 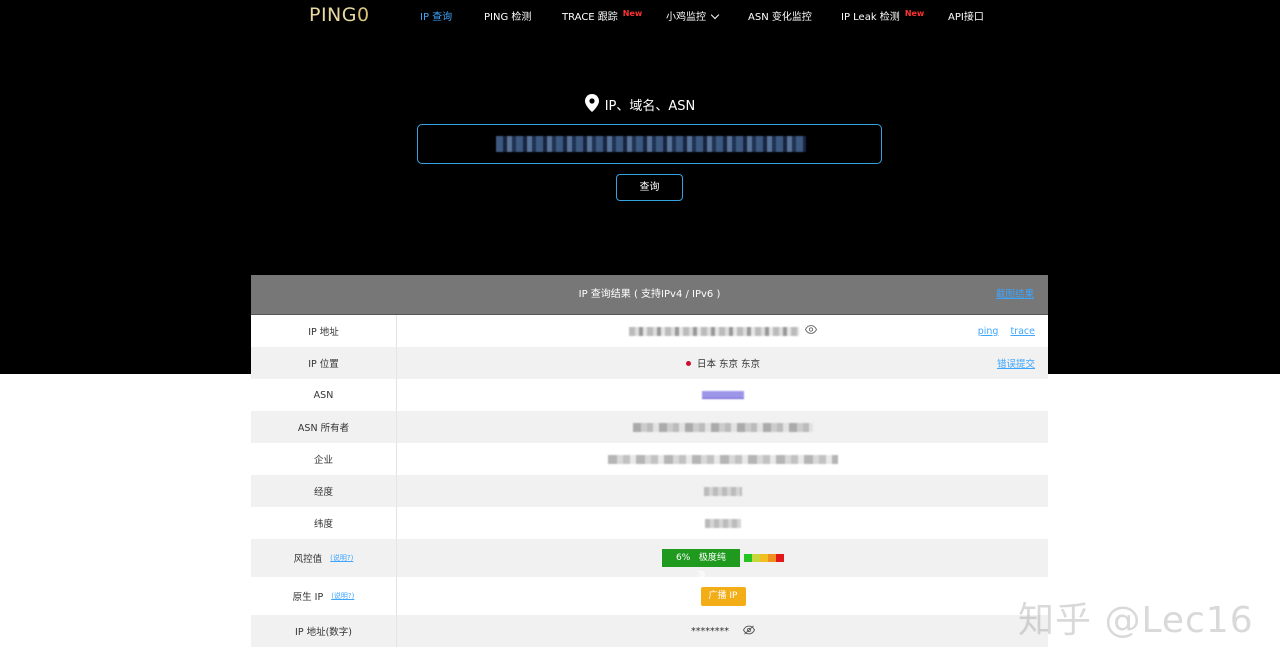 What do you see at coordinates (701, 565) in the screenshot?
I see `risk-badge: 6% 极度纯净` at bounding box center [701, 565].